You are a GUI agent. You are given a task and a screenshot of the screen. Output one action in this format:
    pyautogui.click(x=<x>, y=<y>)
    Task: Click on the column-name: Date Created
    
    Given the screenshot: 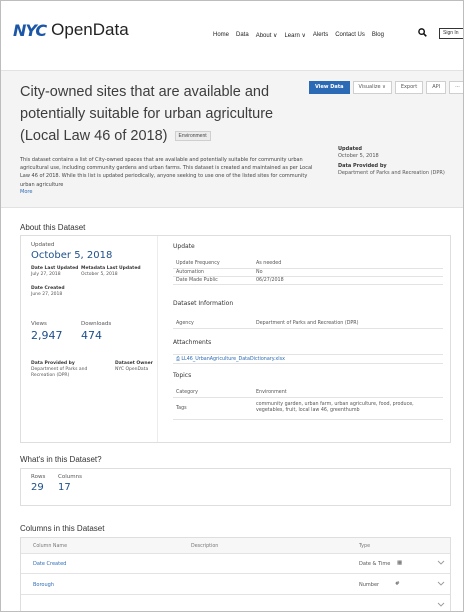 What is the action you would take?
    pyautogui.click(x=49, y=564)
    